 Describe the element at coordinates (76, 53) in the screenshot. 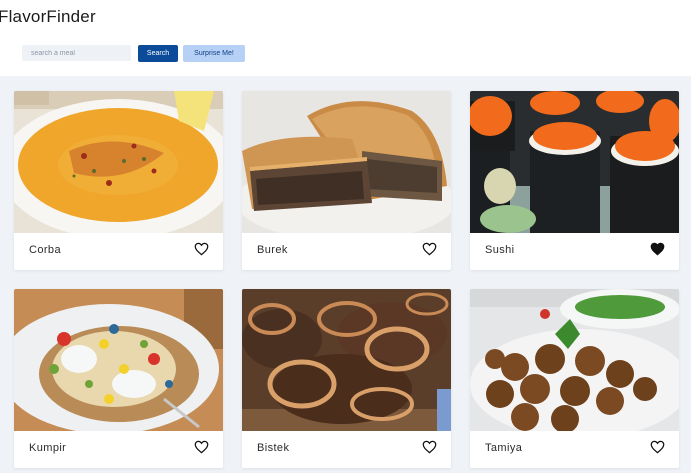

I see `search-input` at that location.